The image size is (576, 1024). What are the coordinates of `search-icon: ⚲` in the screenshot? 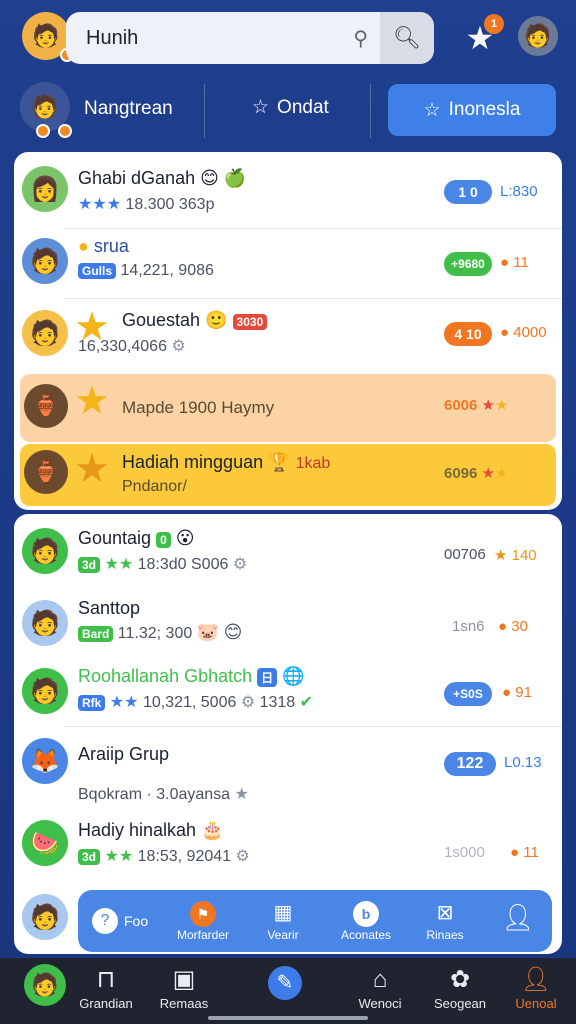 It's located at (360, 38).